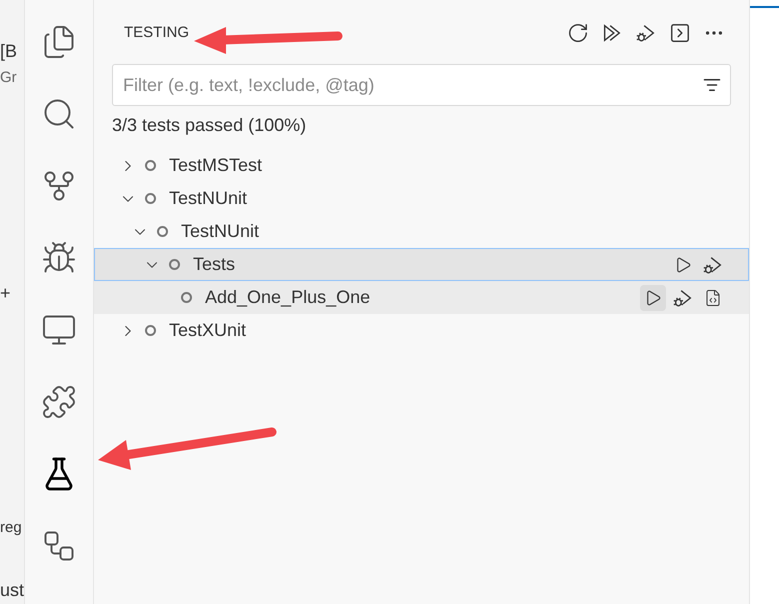 The image size is (779, 604). Describe the element at coordinates (214, 264) in the screenshot. I see `test-label: Tests` at that location.